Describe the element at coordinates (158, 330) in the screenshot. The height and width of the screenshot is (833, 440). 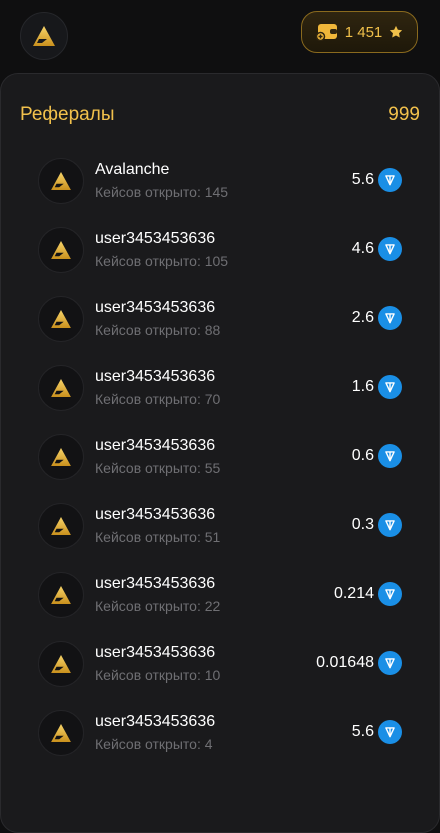
I see `referral-cases-opened: Кейсов открыто: 88` at that location.